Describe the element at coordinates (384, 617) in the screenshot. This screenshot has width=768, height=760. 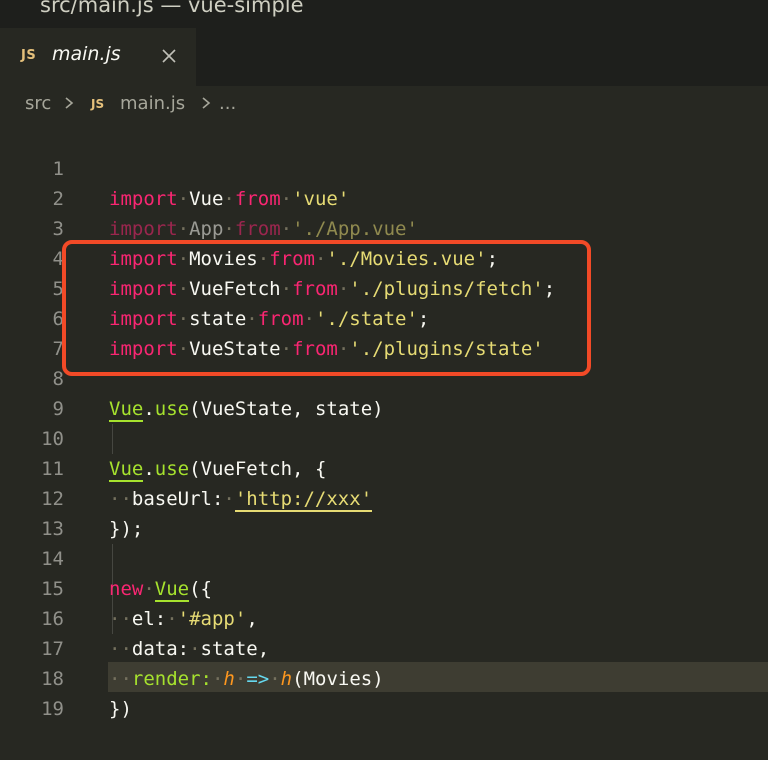
I see `code-line: 16 ··data:·state,` at that location.